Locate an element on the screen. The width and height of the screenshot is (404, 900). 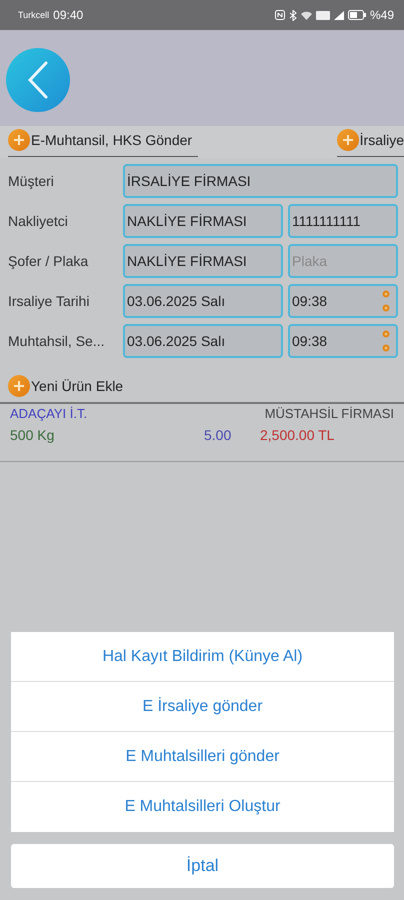
battery-level: %49 is located at coordinates (382, 15).